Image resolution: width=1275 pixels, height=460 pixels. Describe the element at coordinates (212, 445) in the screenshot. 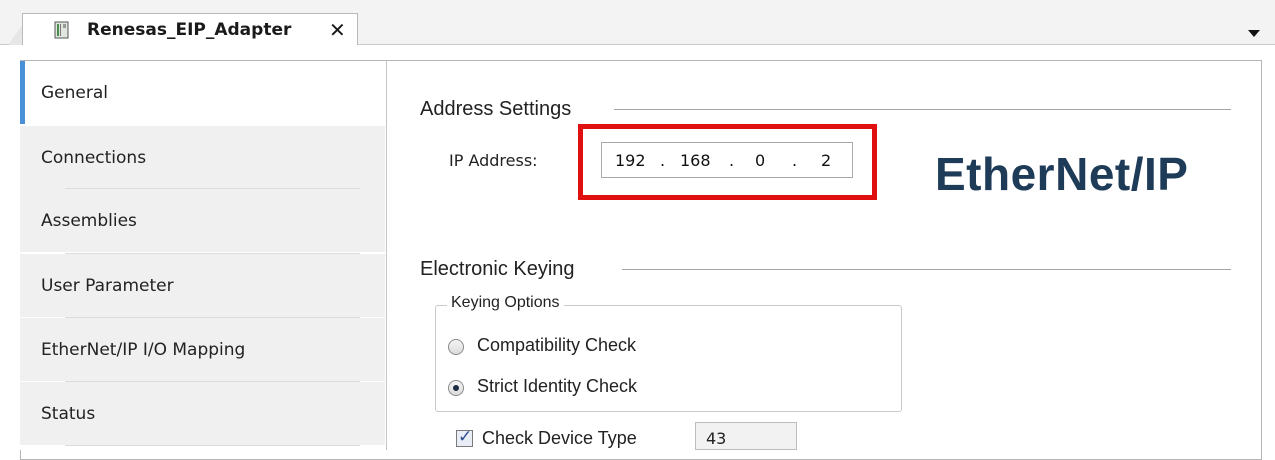

I see `sidebar-divider` at that location.